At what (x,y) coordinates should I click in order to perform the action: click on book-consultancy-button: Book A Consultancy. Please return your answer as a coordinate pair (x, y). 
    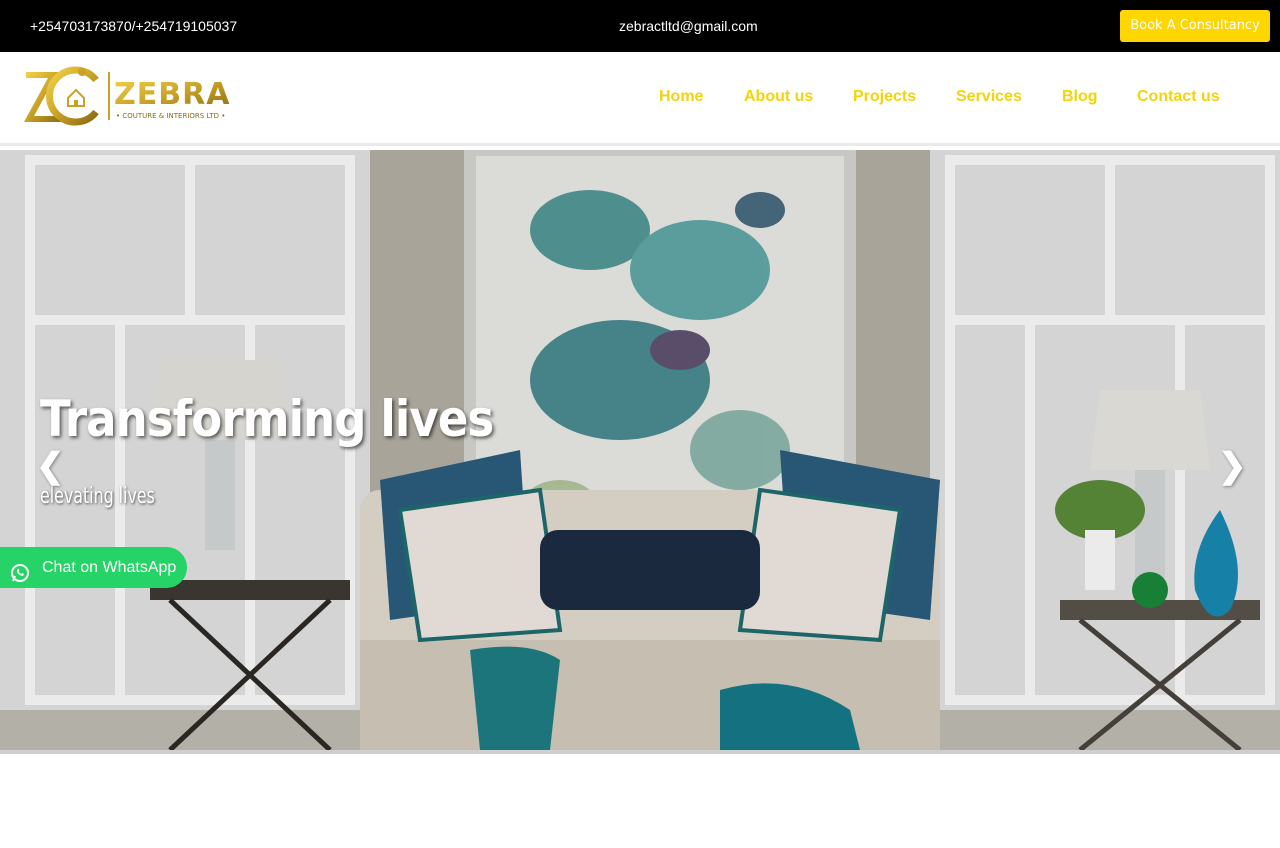
    Looking at the image, I should click on (1195, 26).